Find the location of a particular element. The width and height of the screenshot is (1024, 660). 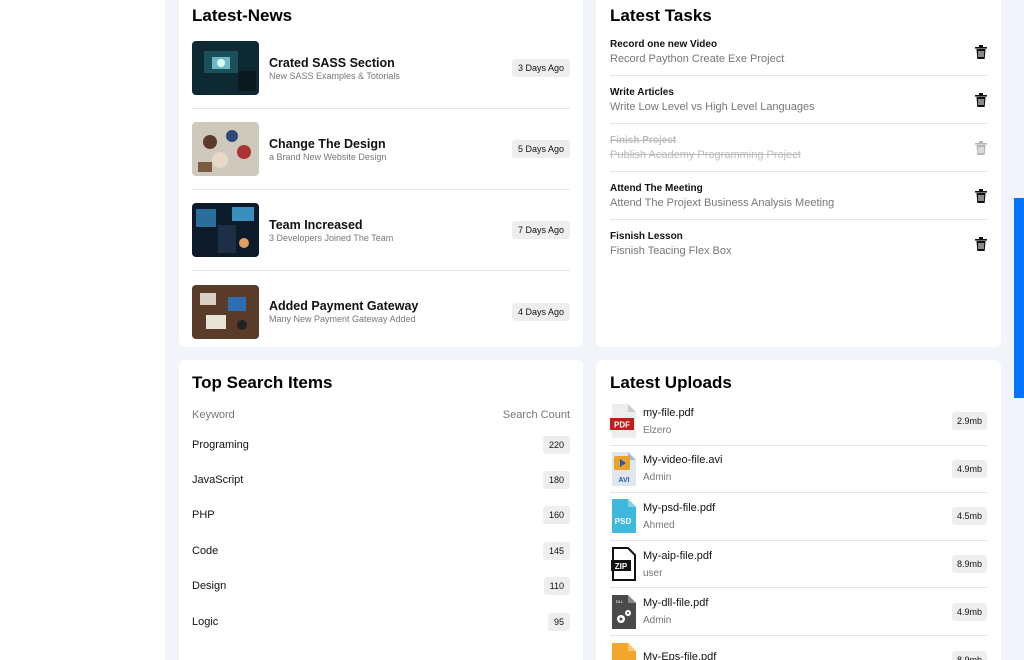

news-item-title: Team Increased is located at coordinates (316, 224).